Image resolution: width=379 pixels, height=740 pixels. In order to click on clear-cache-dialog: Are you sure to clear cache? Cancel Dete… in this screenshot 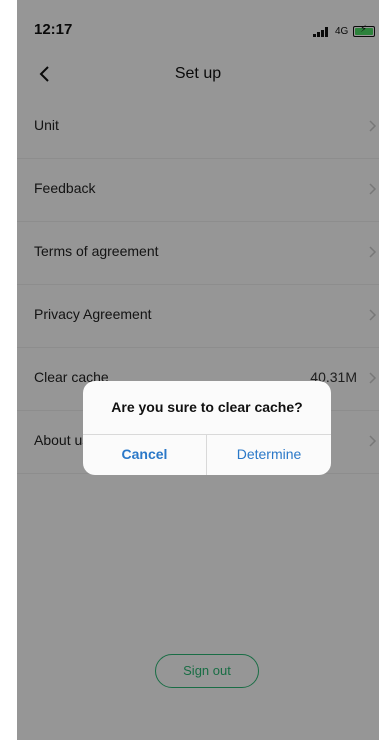, I will do `click(207, 428)`.